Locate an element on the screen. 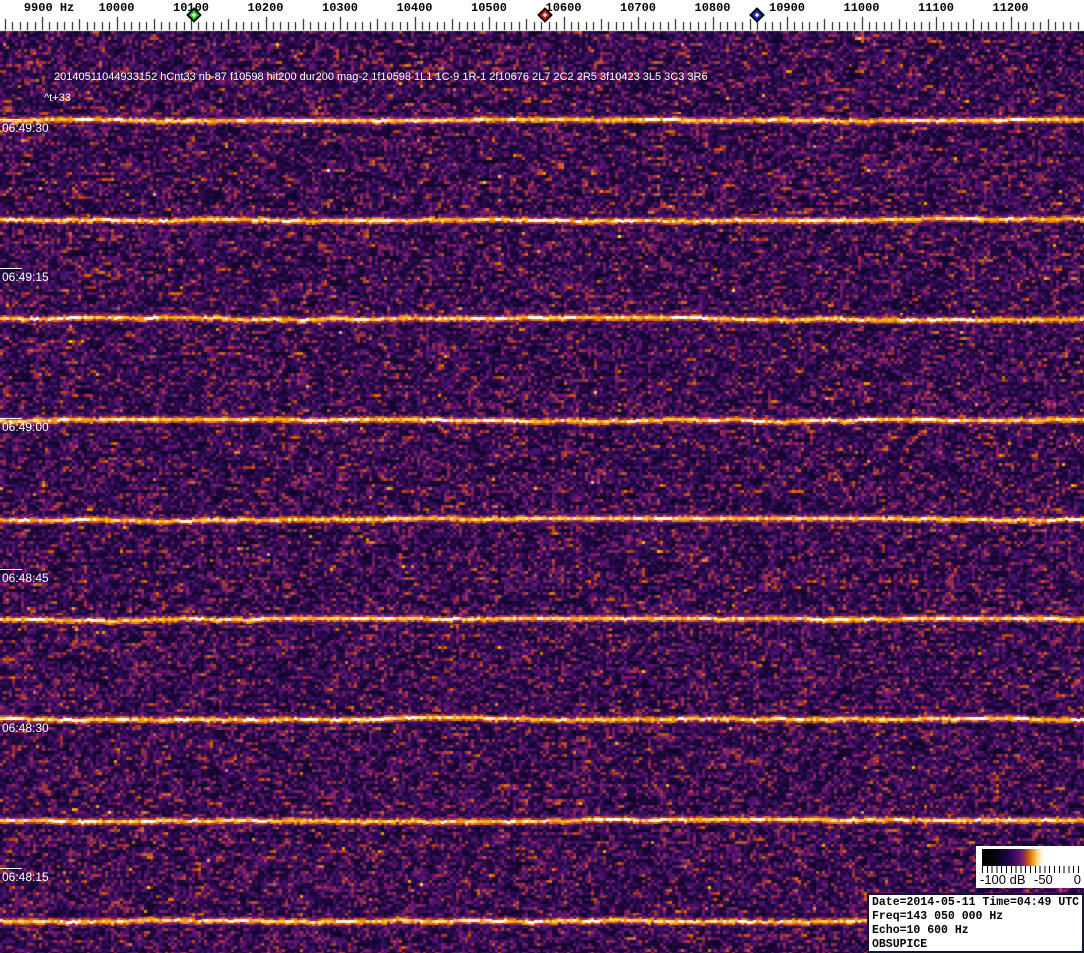  blue-diamond-marker-highlight is located at coordinates (757, 15).